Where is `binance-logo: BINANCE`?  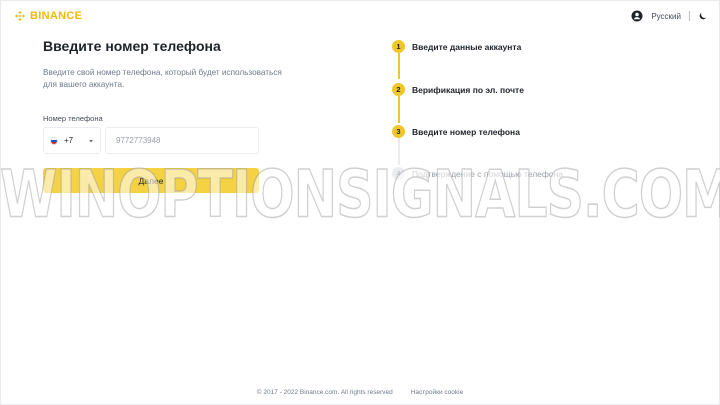 binance-logo: BINANCE is located at coordinates (48, 16).